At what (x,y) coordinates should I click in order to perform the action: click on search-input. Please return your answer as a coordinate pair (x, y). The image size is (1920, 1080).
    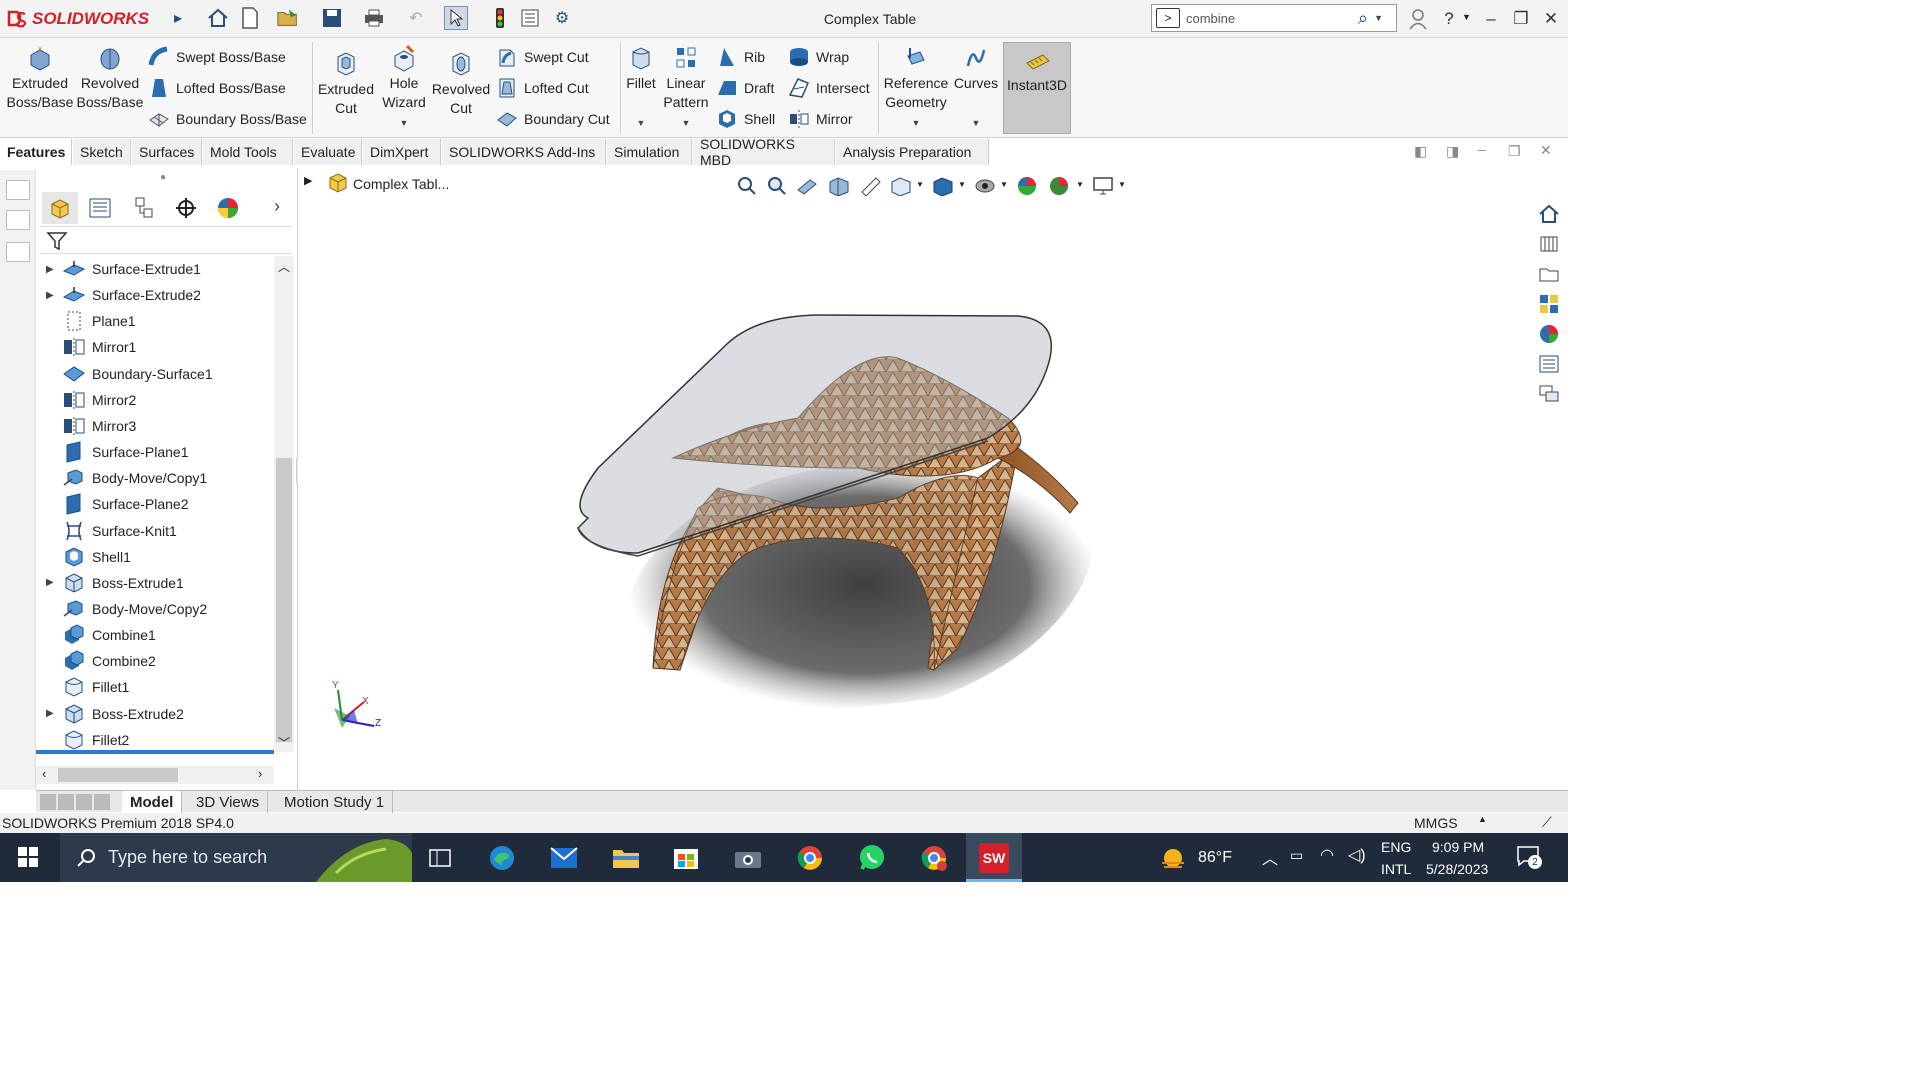
    Looking at the image, I should click on (1271, 18).